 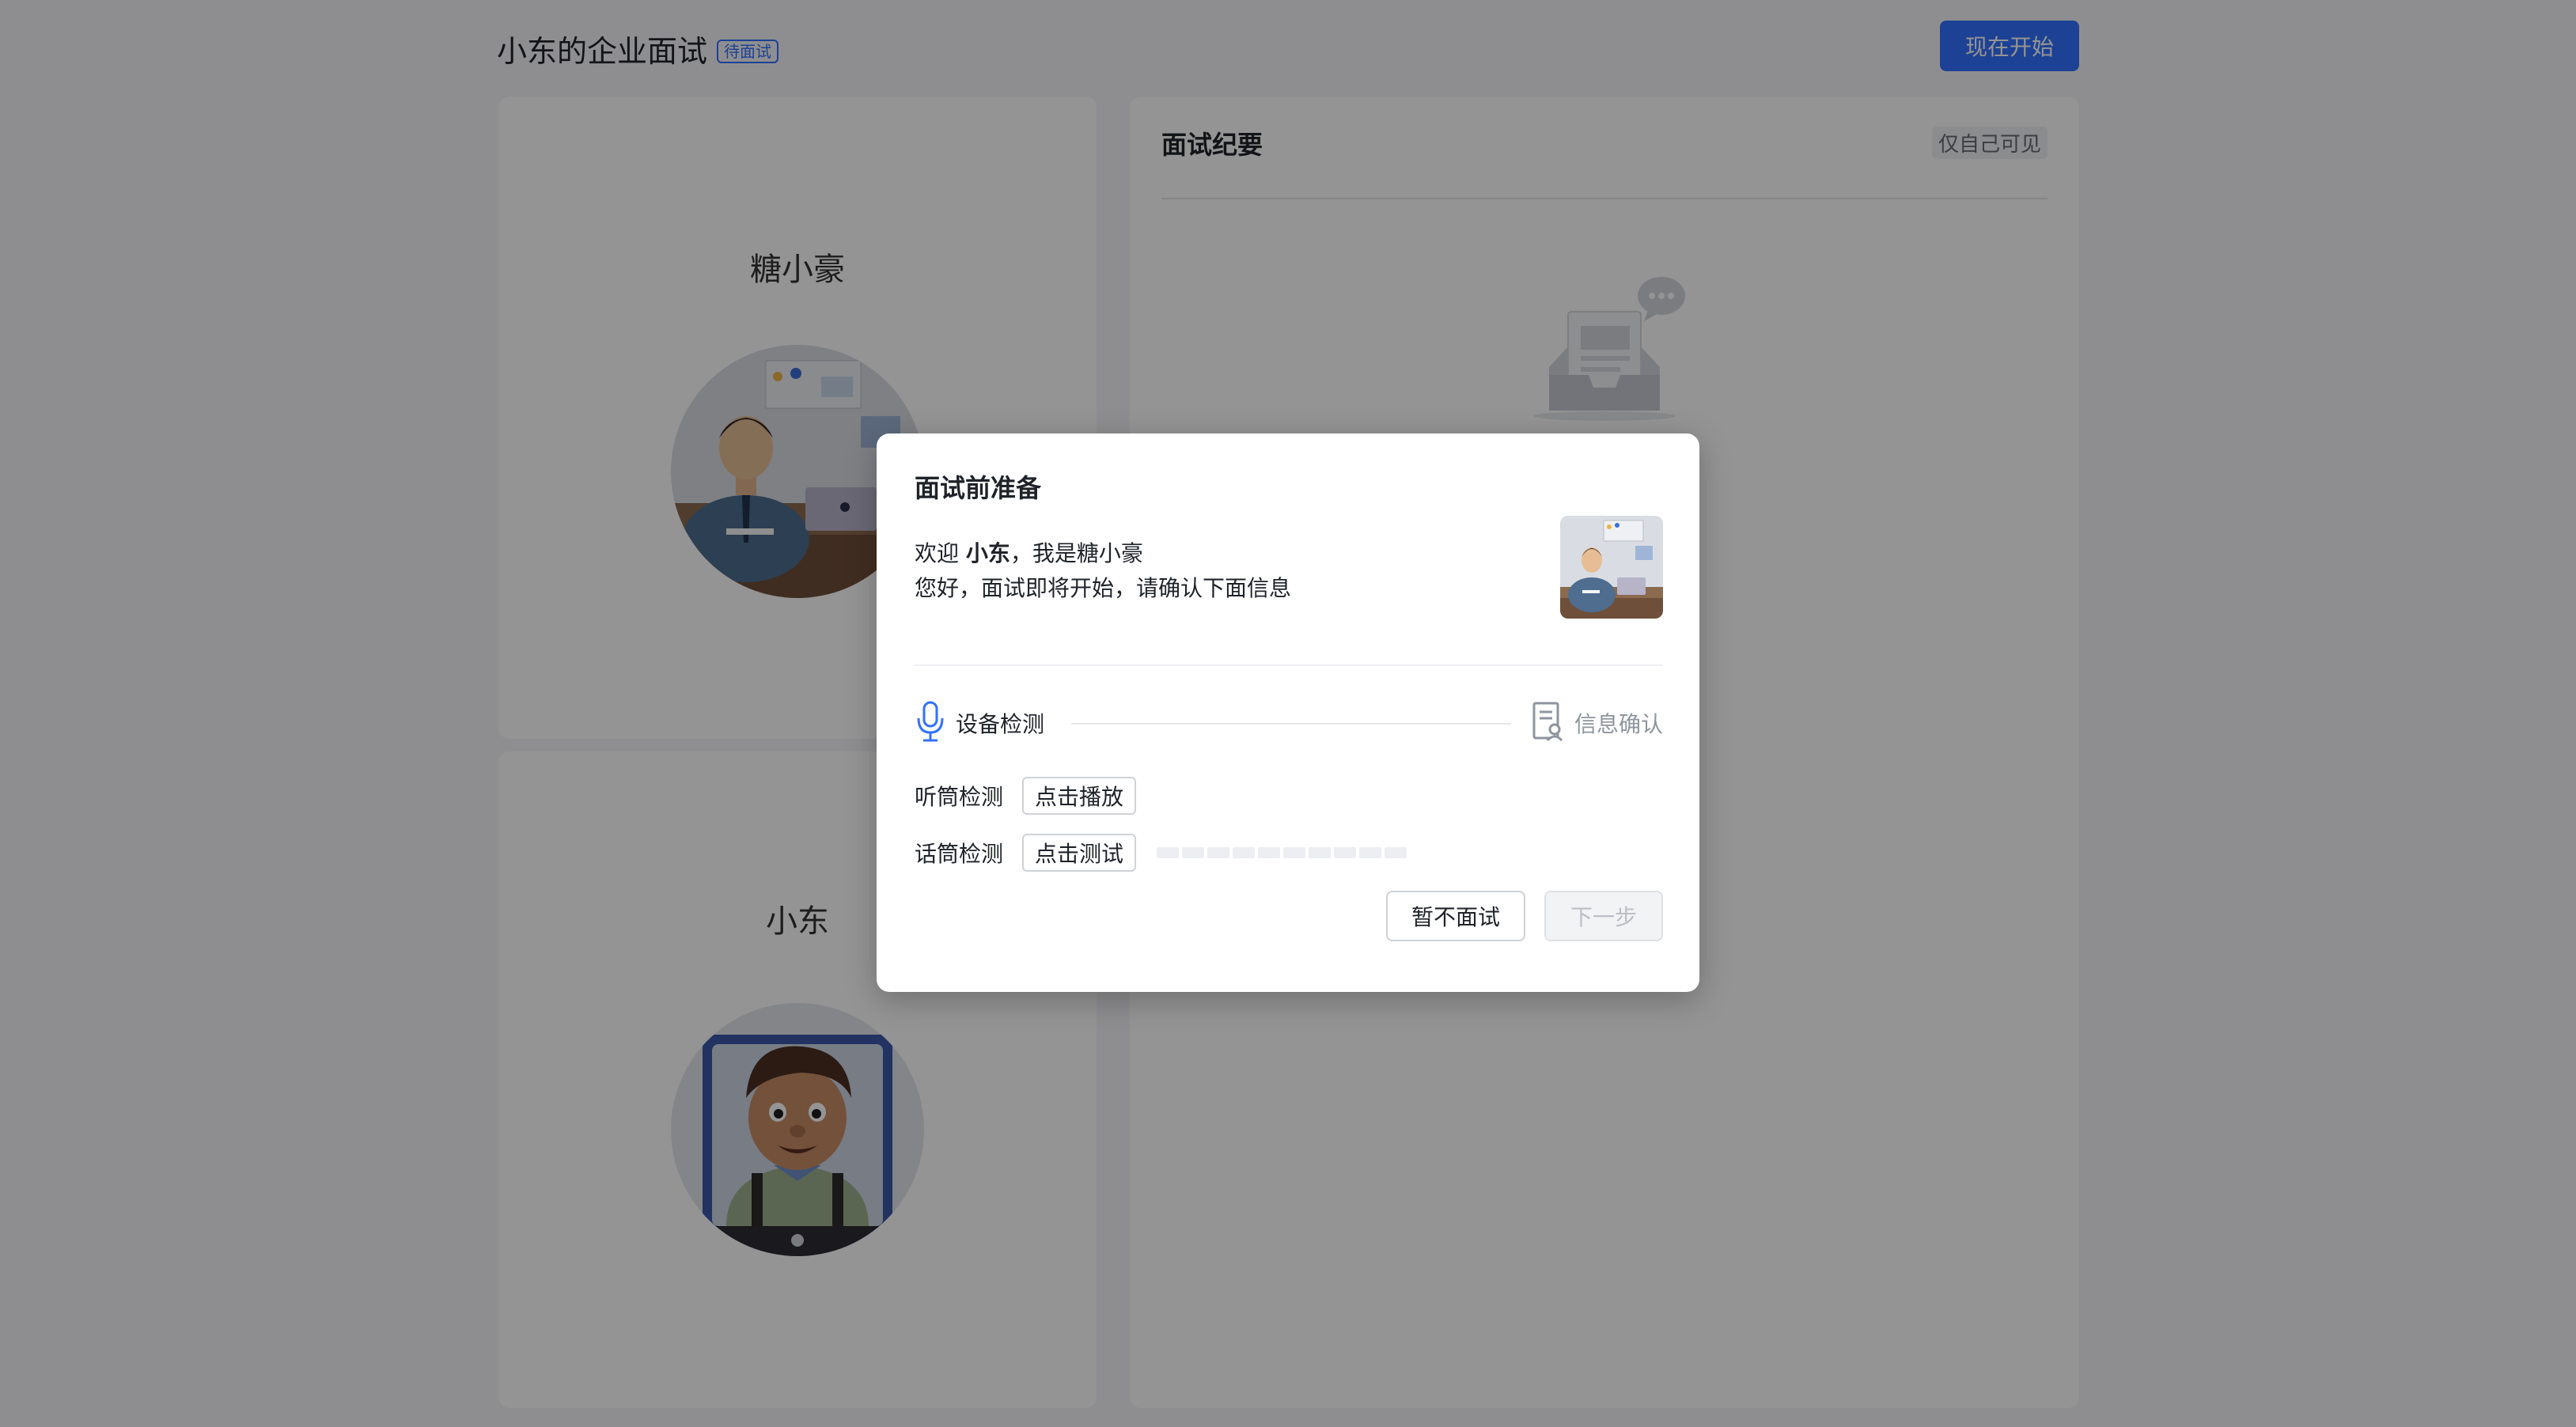 I want to click on mic-level-meter, so click(x=1282, y=852).